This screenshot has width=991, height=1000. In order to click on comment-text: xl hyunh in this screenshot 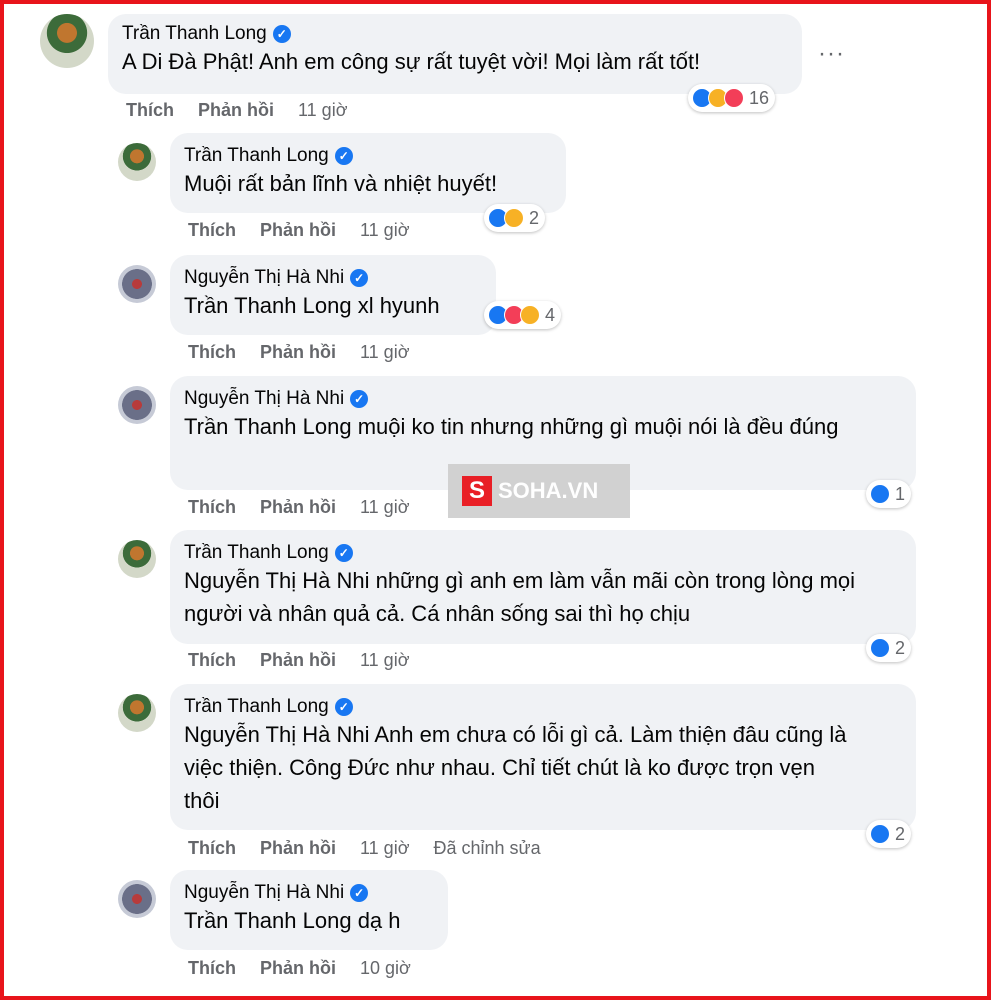, I will do `click(395, 305)`.